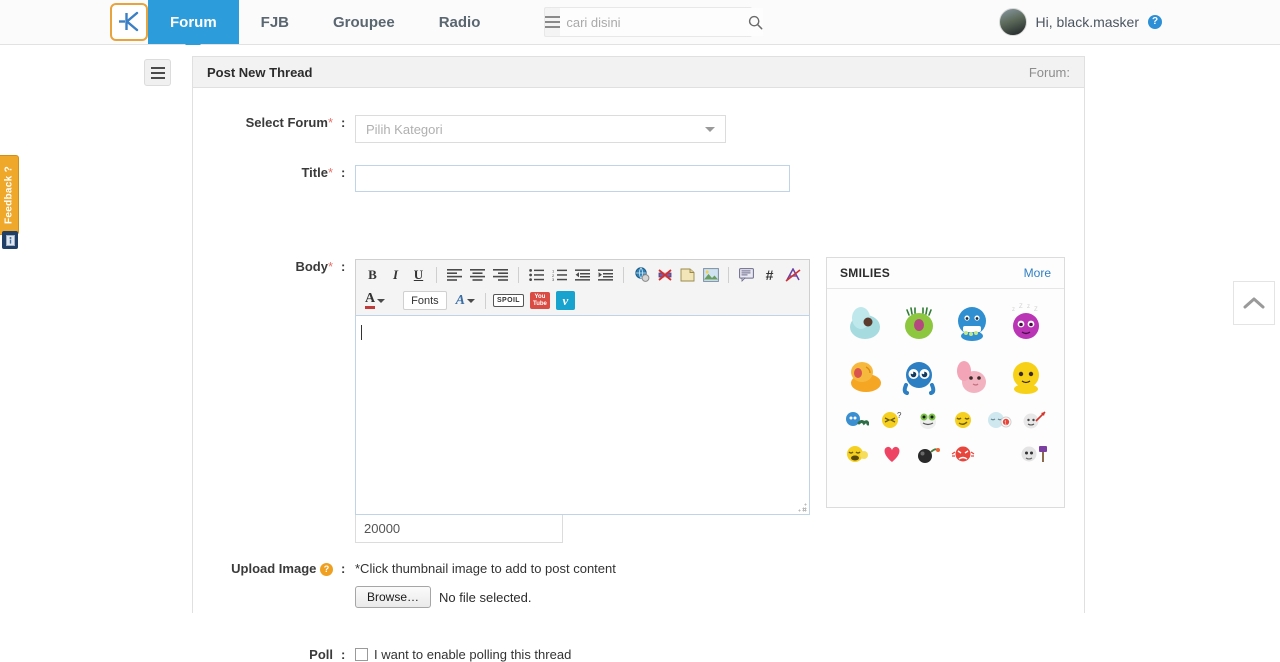 This screenshot has width=1280, height=662. Describe the element at coordinates (641, 275) in the screenshot. I see `insert-link-icon` at that location.